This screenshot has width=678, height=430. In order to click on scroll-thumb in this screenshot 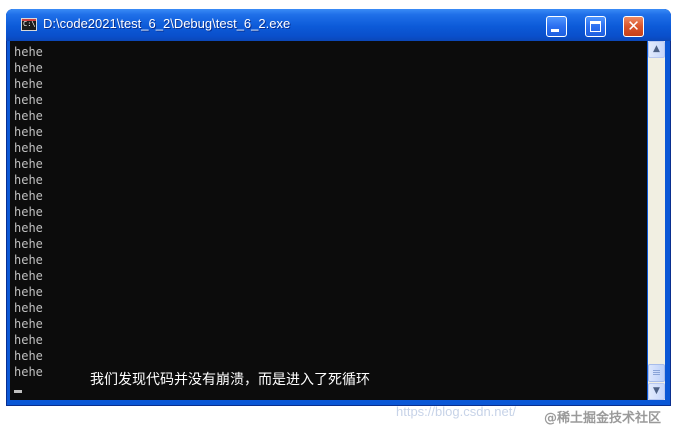, I will do `click(656, 373)`.